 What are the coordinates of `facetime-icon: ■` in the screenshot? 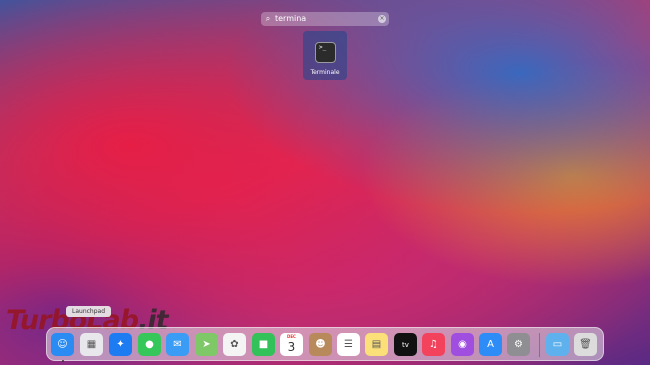 It's located at (263, 344).